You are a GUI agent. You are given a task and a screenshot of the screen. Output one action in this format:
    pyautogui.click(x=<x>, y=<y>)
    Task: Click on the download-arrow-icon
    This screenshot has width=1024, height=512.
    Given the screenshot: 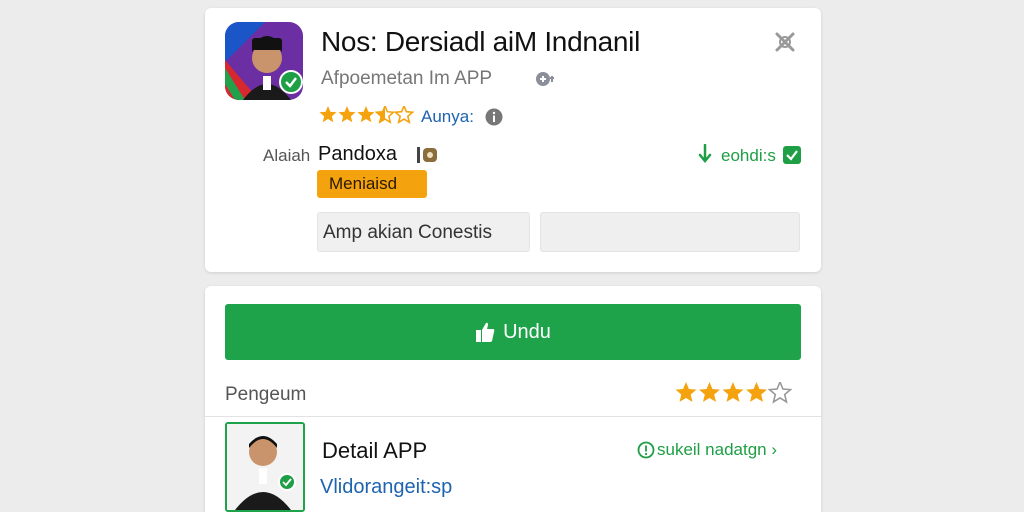 What is the action you would take?
    pyautogui.click(x=705, y=153)
    